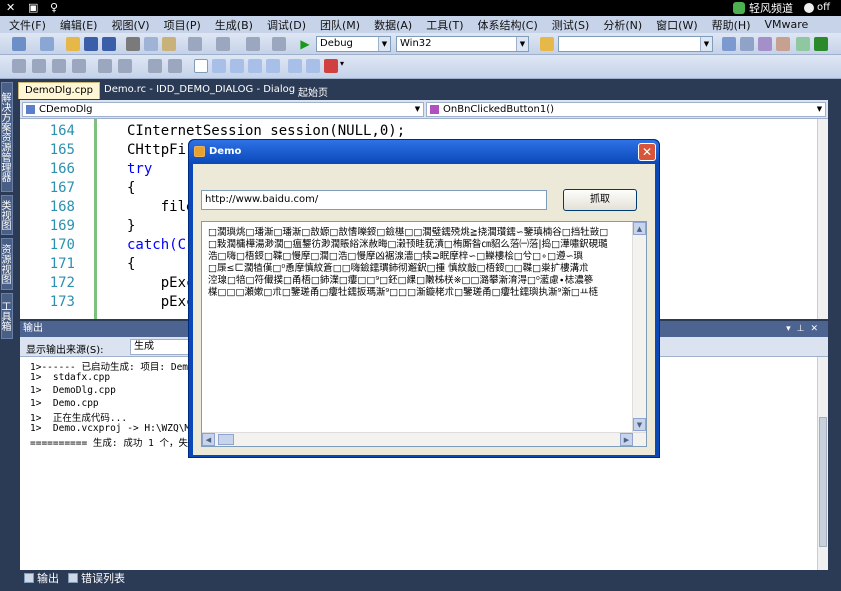 Image resolution: width=841 pixels, height=591 pixels. Describe the element at coordinates (199, 90) in the screenshot. I see `tab-demo-rc: Demo.rc - IDD_DEMO_DIALOG - Dialog` at that location.